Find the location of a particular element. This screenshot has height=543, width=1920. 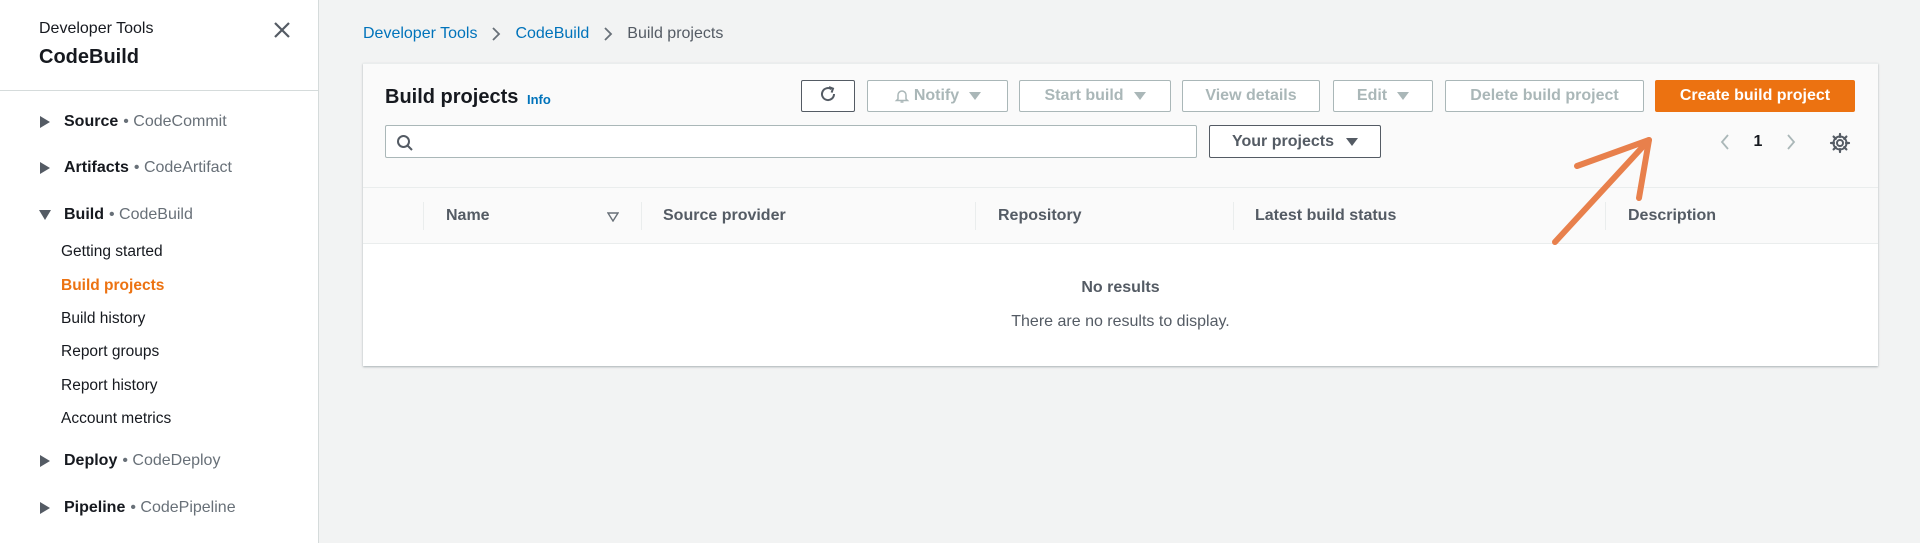

sidebar-group-artifacts: Artifacts • CodeArtifact is located at coordinates (135, 168).